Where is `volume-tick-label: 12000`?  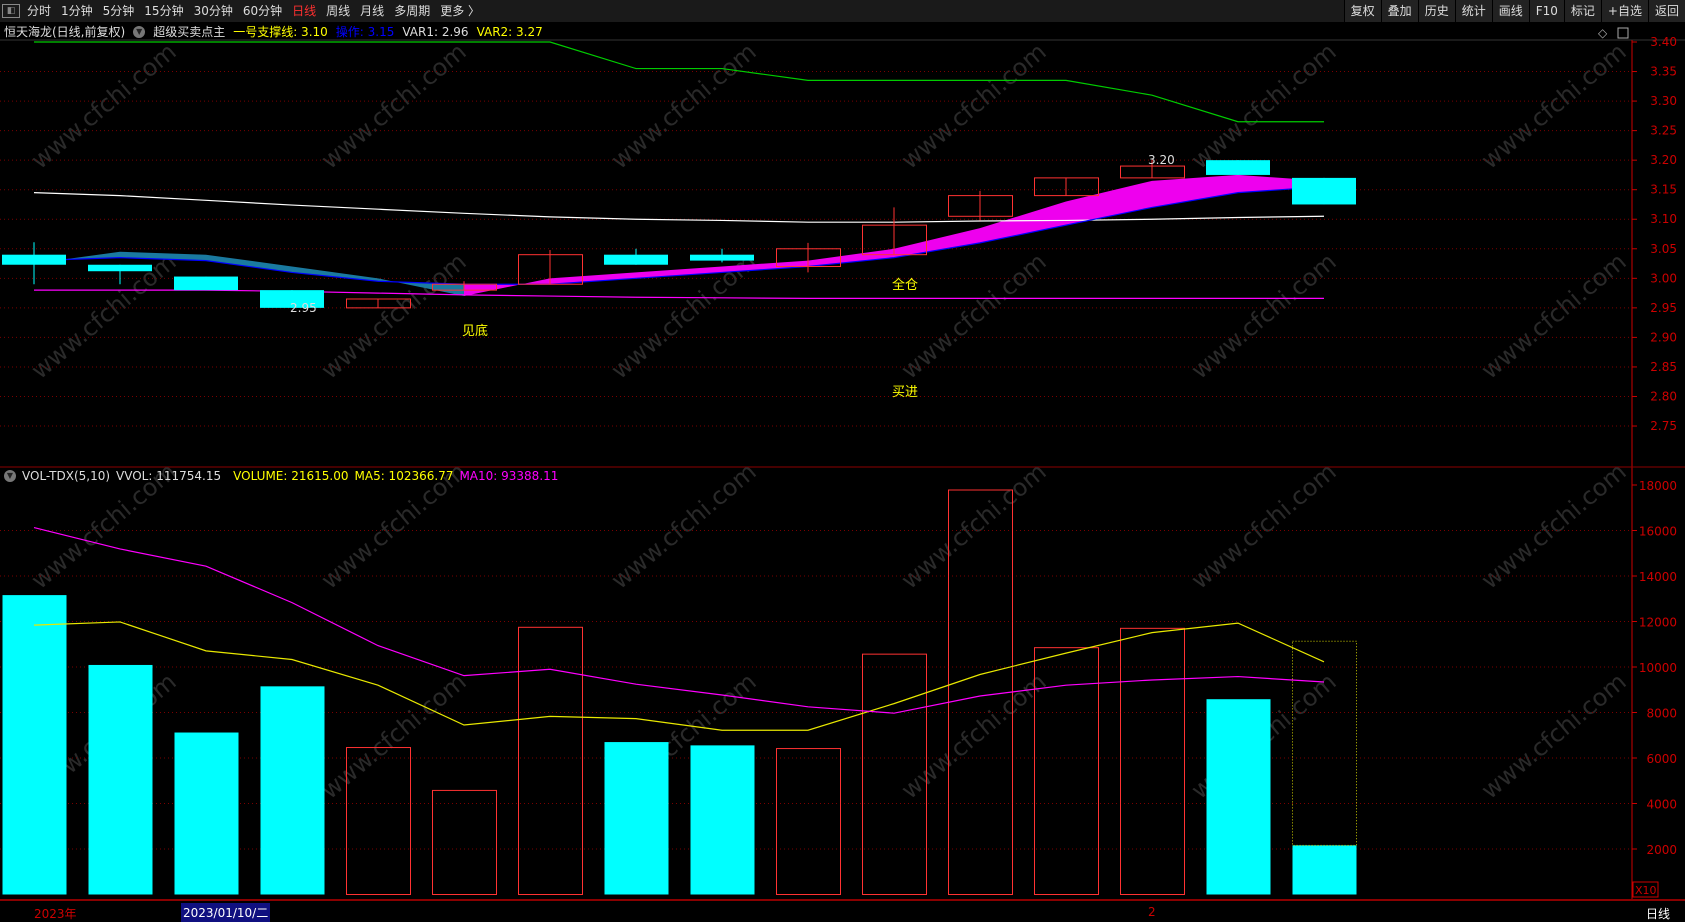 volume-tick-label: 12000 is located at coordinates (1658, 623).